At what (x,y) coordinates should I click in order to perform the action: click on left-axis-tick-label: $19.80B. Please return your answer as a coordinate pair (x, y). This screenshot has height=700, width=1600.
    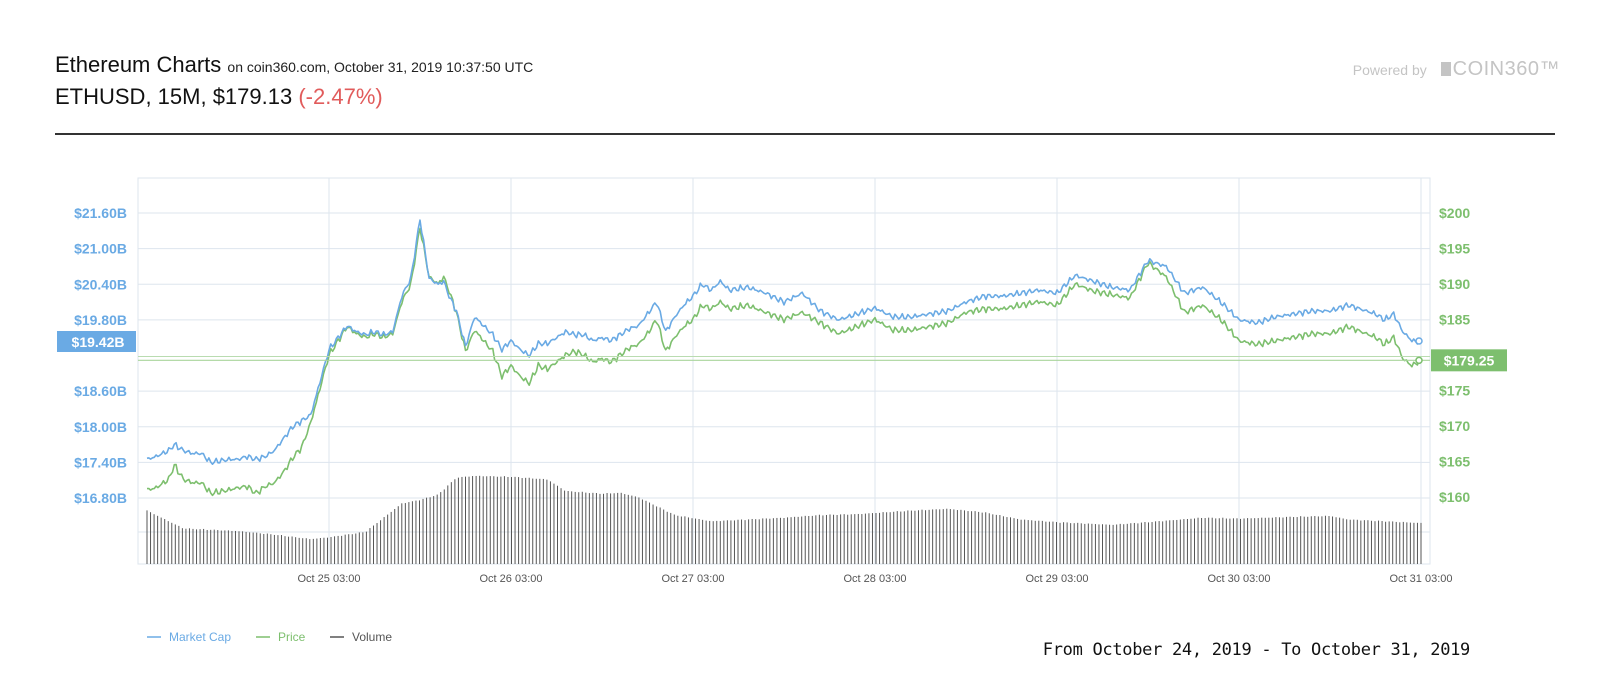
    Looking at the image, I should click on (100, 320).